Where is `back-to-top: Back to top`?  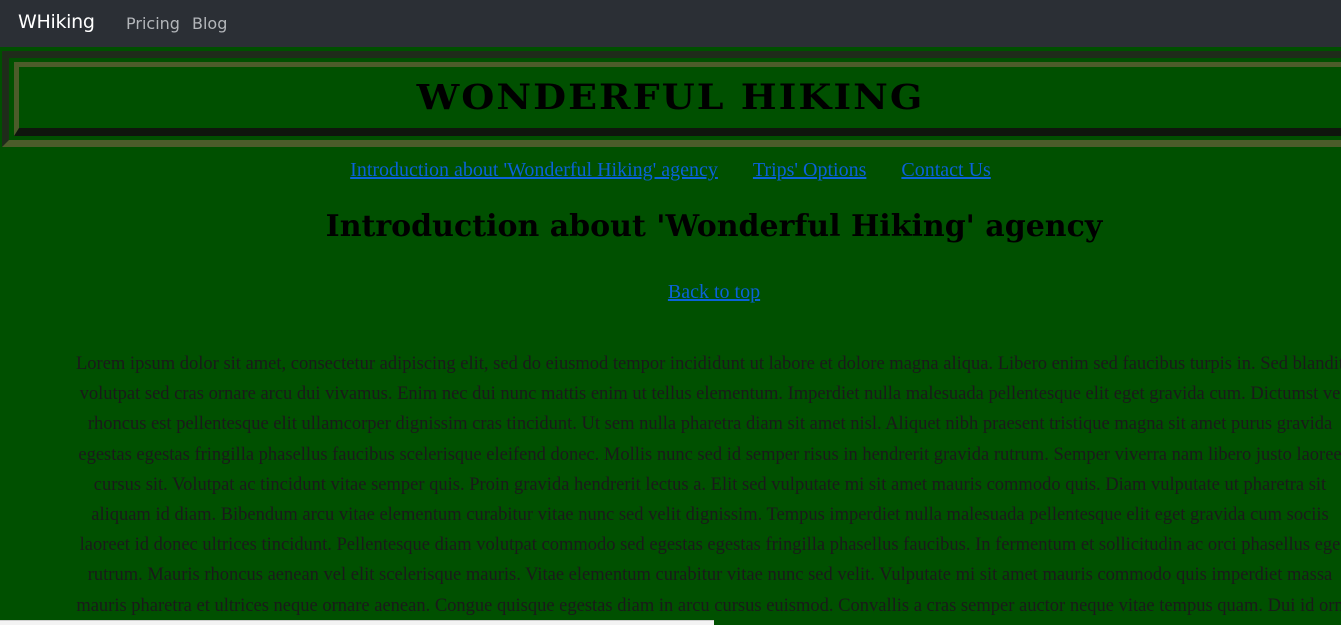 back-to-top: Back to top is located at coordinates (670, 292).